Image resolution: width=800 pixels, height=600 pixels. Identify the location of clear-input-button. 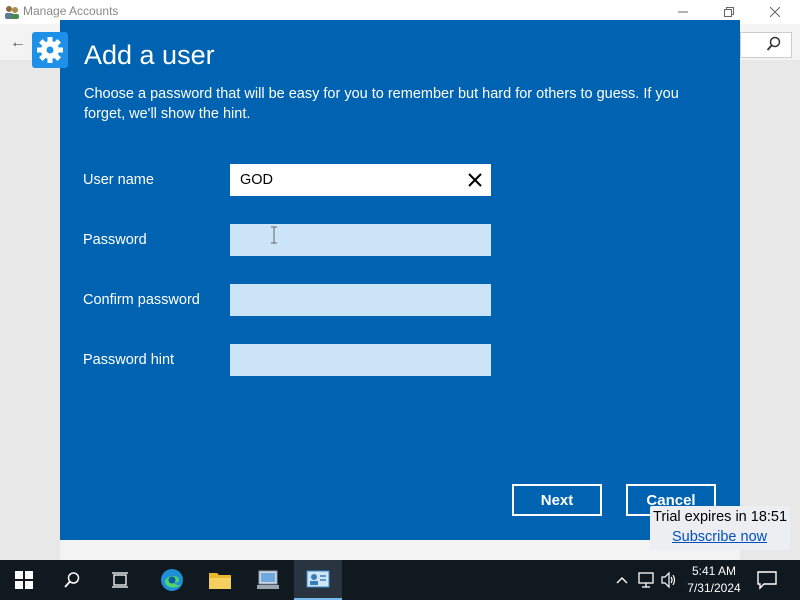
(475, 180).